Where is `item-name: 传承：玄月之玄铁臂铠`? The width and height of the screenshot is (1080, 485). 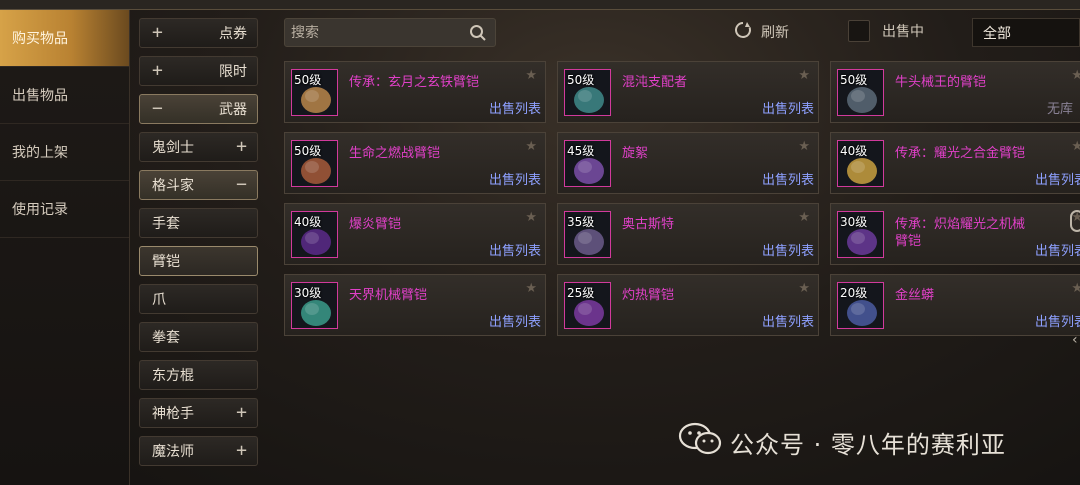 item-name: 传承：玄月之玄铁臂铠 is located at coordinates (414, 82).